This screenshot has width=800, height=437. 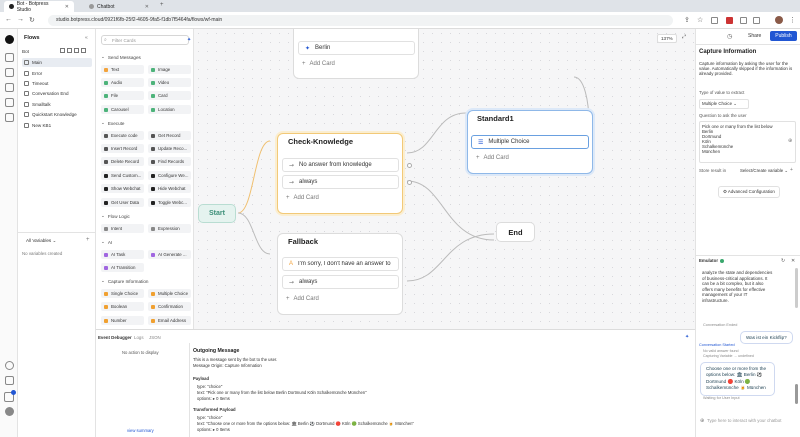 I want to click on user-avatar, so click(x=9, y=411).